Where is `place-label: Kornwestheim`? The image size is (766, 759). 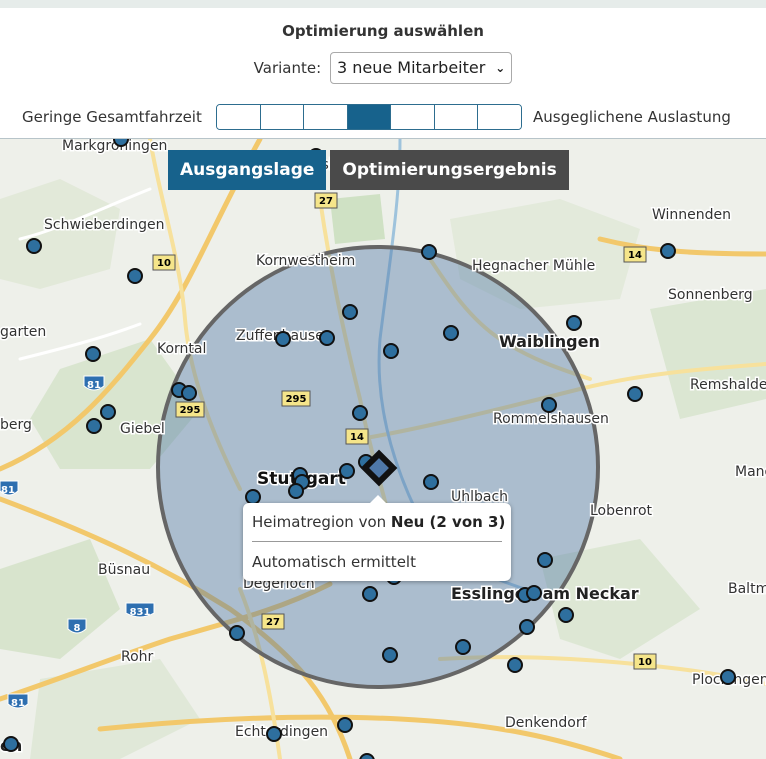
place-label: Kornwestheim is located at coordinates (305, 261).